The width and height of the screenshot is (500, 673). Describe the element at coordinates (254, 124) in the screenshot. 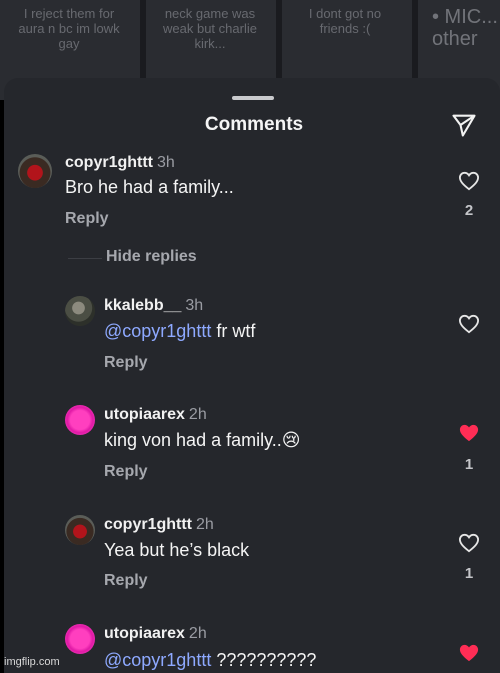

I see `sheet-title: Comments` at that location.